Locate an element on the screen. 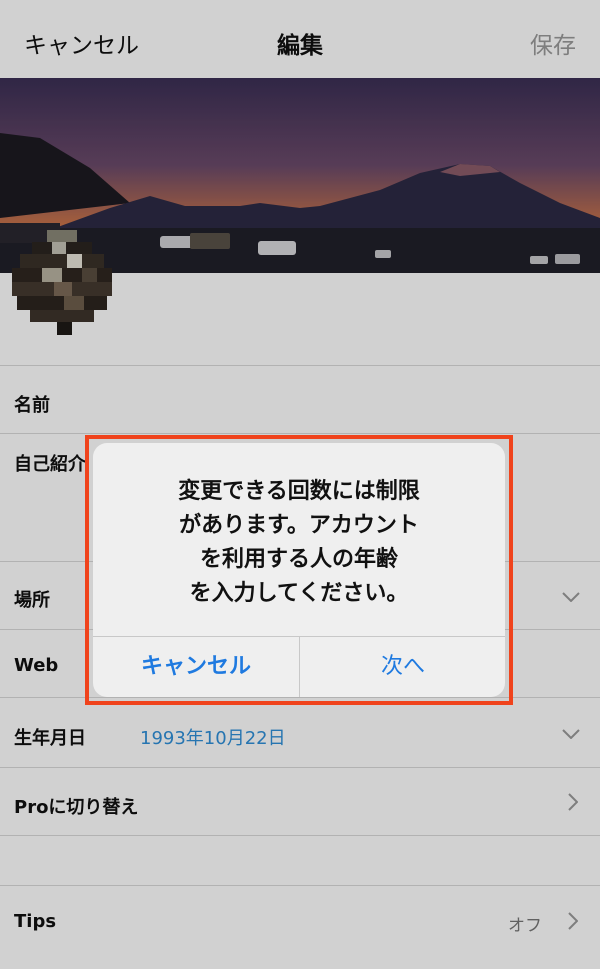 Image resolution: width=600 pixels, height=969 pixels. alert-message-line: があります。アカウント is located at coordinates (299, 525).